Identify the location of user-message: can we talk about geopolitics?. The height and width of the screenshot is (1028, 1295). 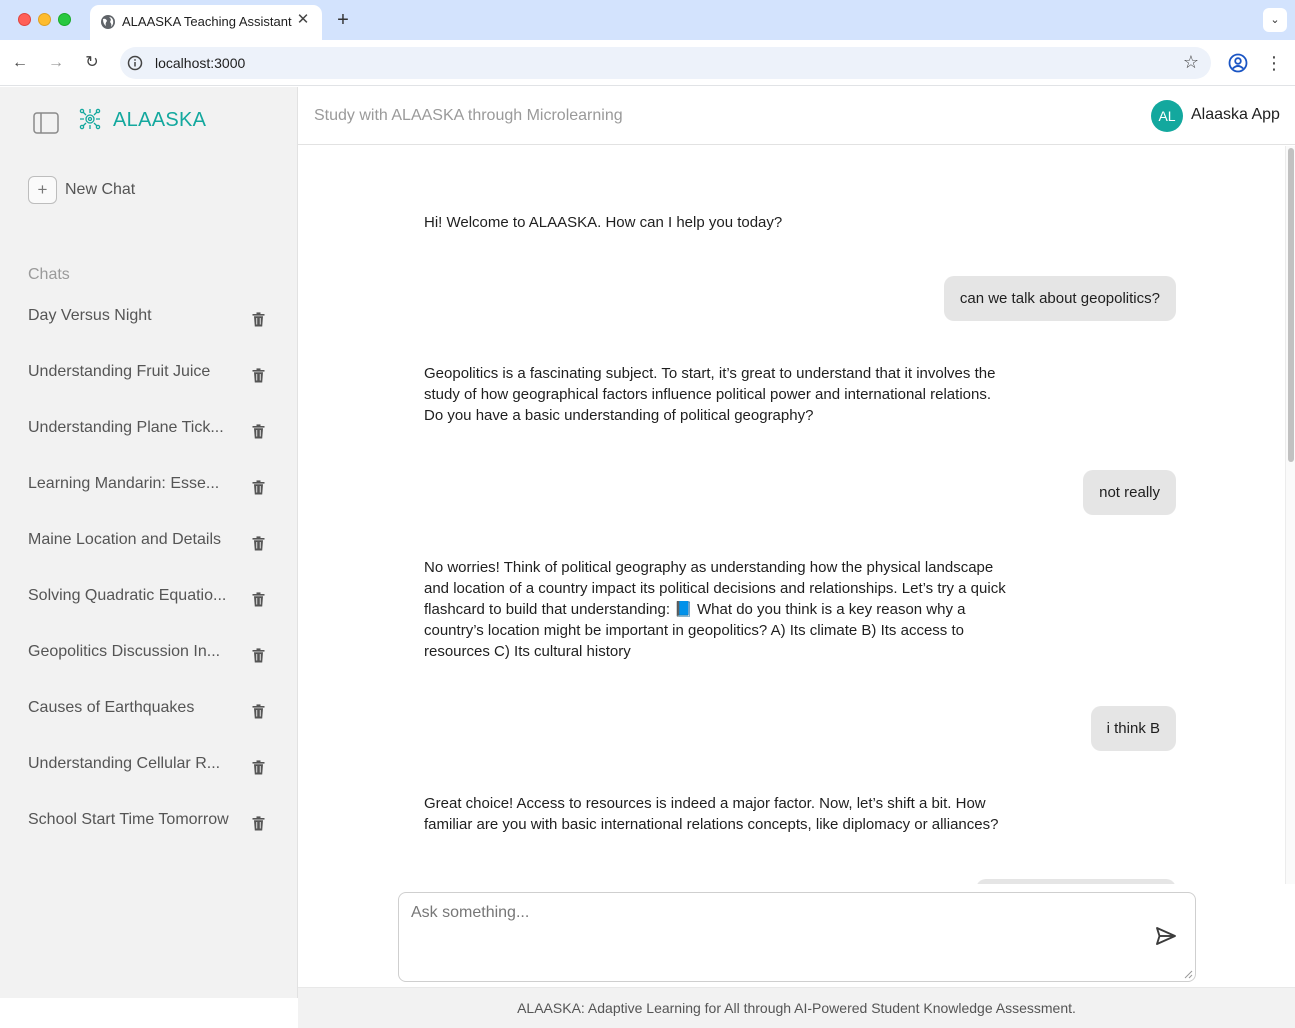
(1059, 298).